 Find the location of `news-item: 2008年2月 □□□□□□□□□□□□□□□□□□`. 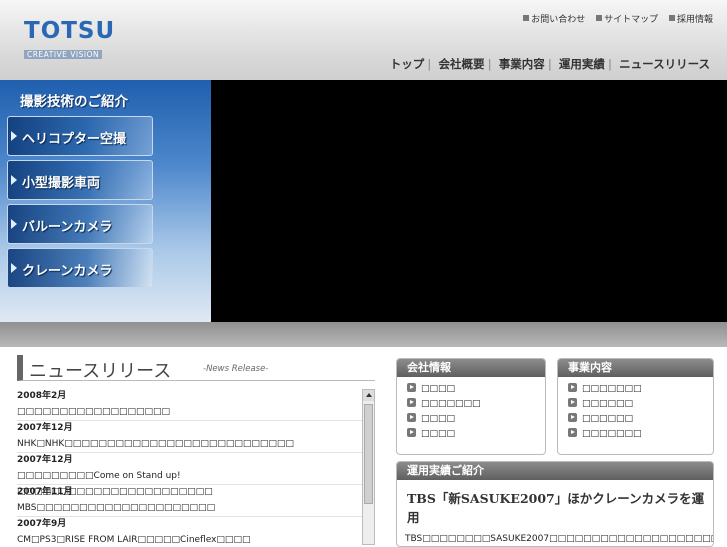

news-item: 2008年2月 □□□□□□□□□□□□□□□□□□ is located at coordinates (190, 405).